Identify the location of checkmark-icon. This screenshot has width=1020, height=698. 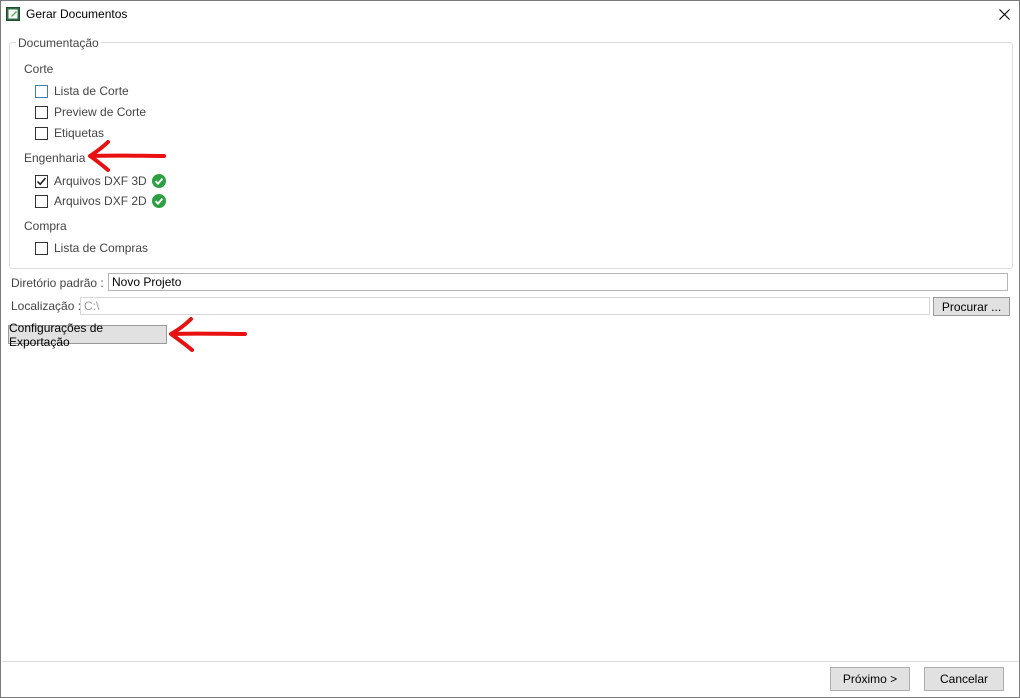
(41, 180).